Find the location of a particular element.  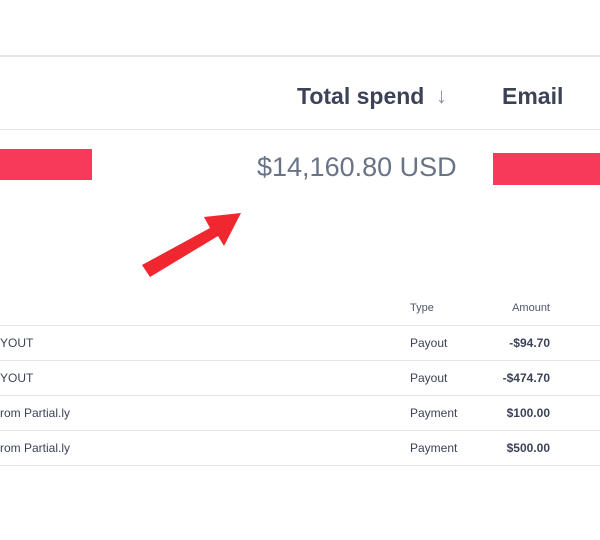

transaction-amount: -$474.70 is located at coordinates (526, 378).